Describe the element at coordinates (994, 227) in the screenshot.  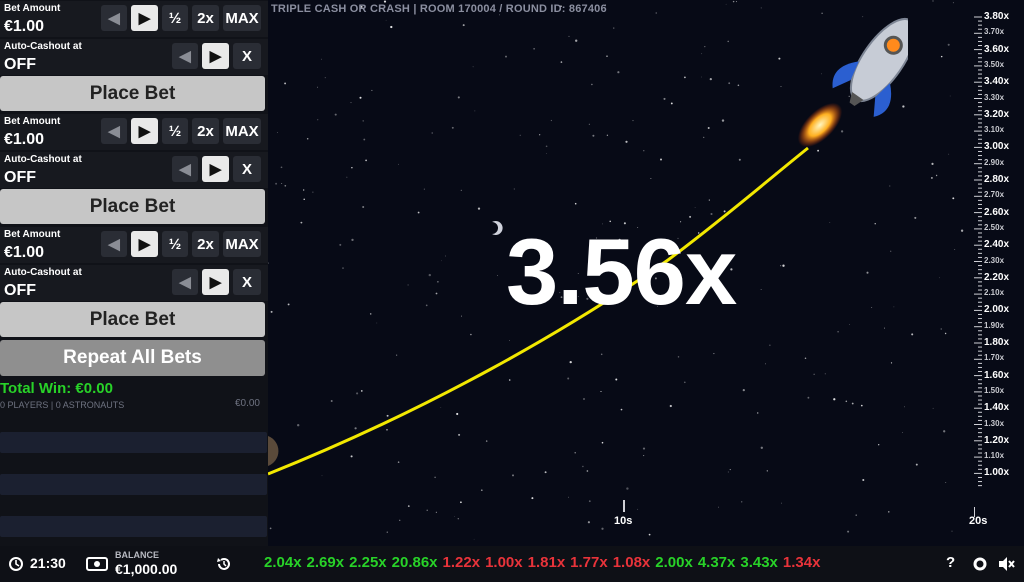
I see `y-tick-label: 2.50x` at that location.